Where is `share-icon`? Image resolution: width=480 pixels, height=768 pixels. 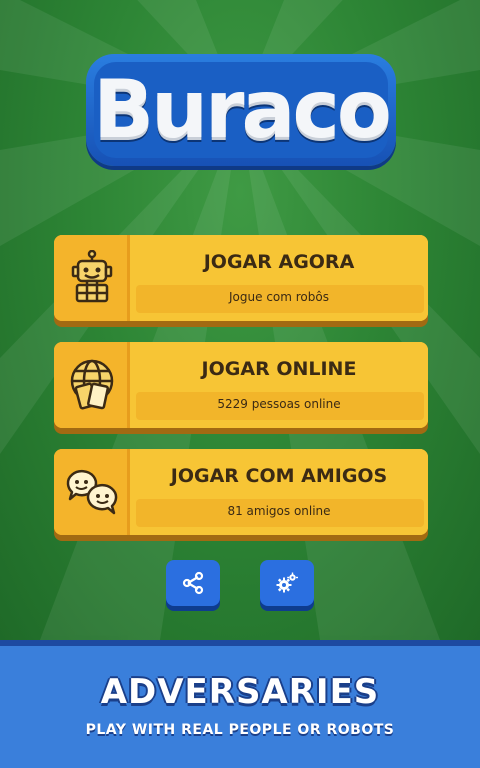
share-icon is located at coordinates (193, 583).